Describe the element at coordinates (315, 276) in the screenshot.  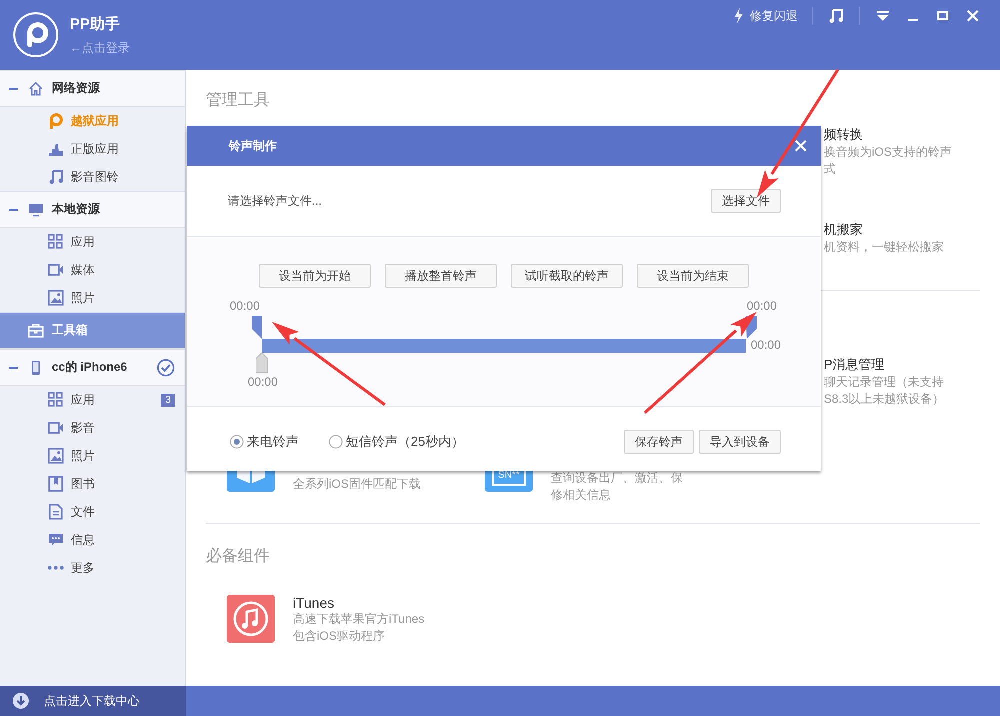
I see `playback-button: 设当前为开始` at that location.